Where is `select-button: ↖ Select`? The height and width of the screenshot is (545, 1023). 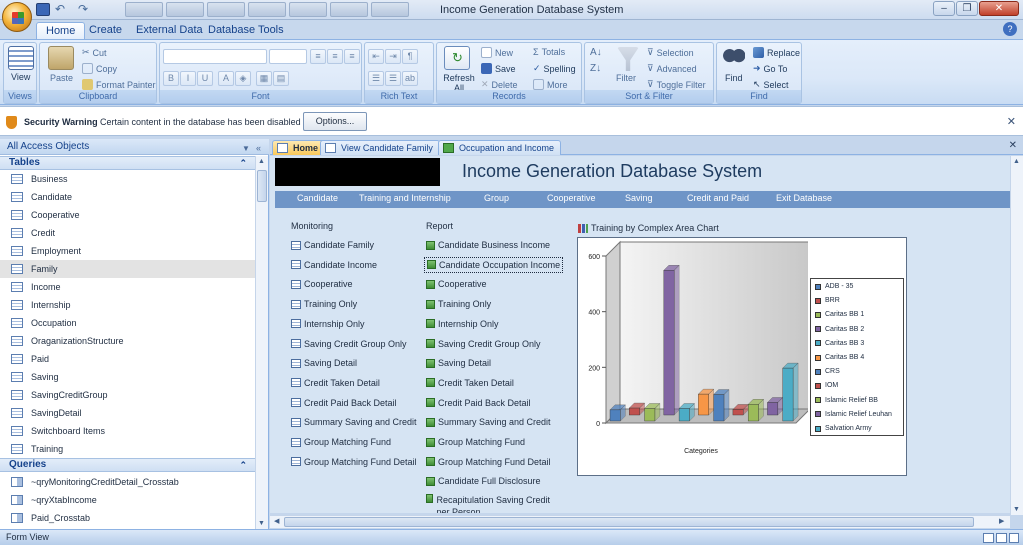 select-button: ↖ Select is located at coordinates (771, 84).